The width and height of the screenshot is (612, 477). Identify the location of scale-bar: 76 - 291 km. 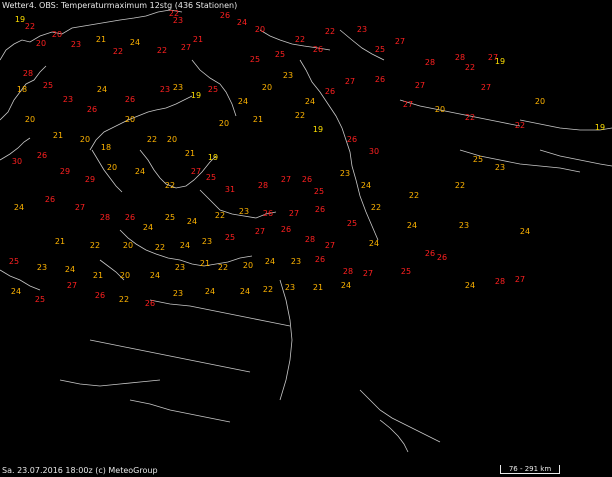
(530, 469).